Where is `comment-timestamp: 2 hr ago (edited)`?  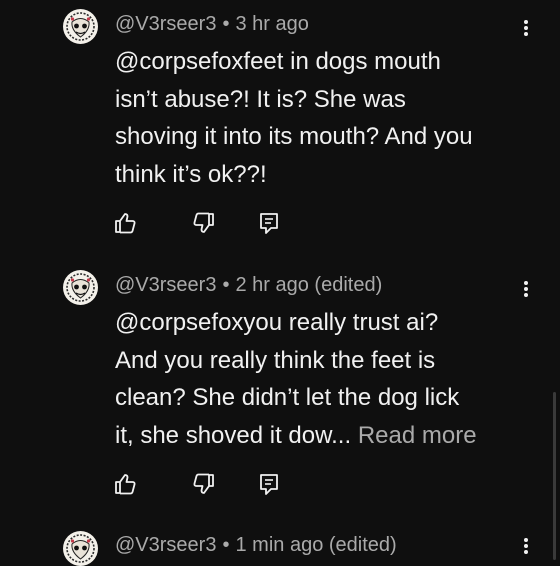 comment-timestamp: 2 hr ago (edited) is located at coordinates (308, 285).